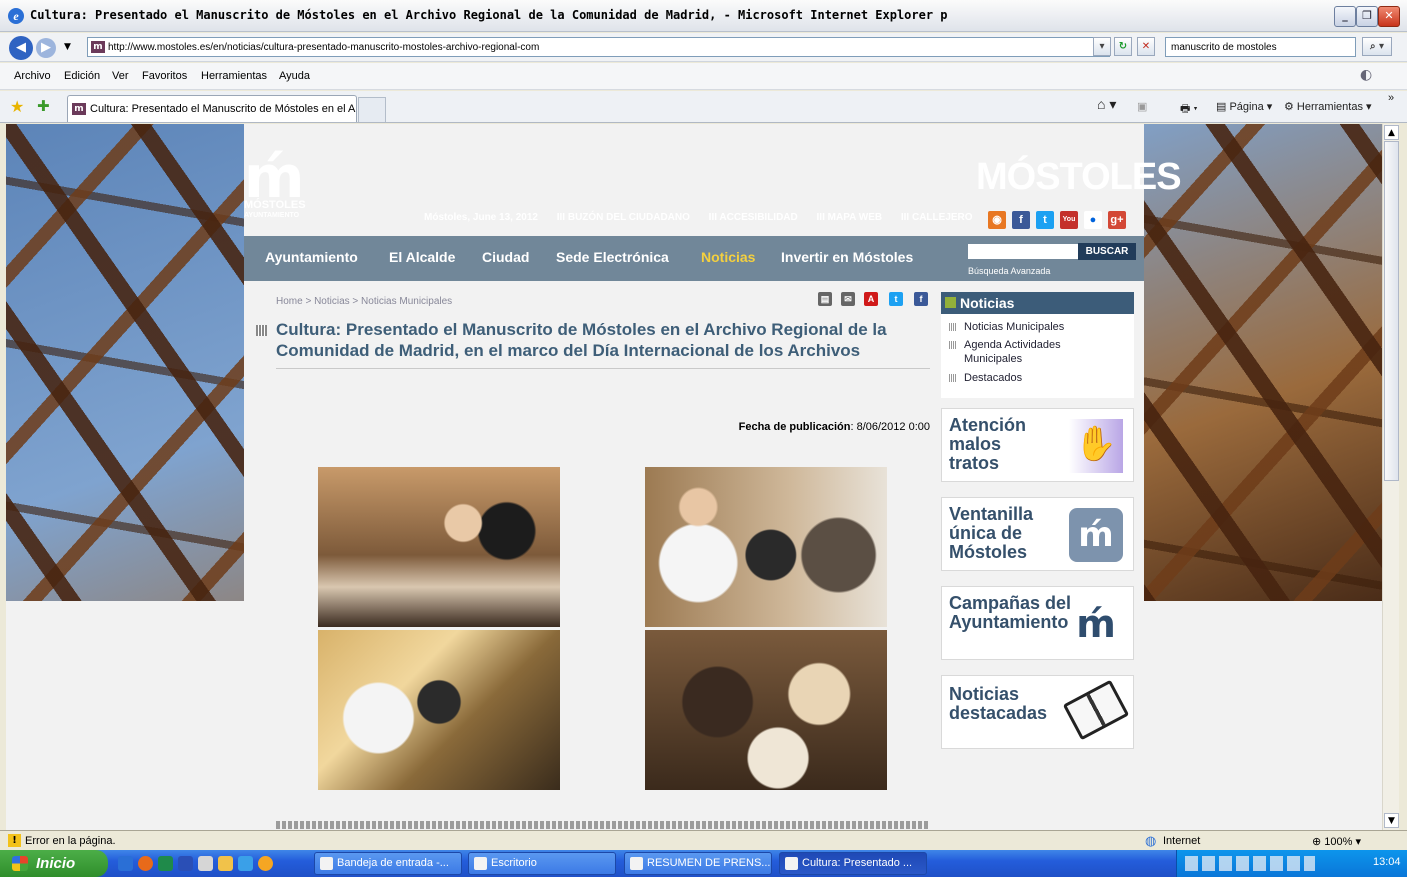 The image size is (1407, 877). Describe the element at coordinates (1107, 251) in the screenshot. I see `site-search-button: BUSCAR` at that location.